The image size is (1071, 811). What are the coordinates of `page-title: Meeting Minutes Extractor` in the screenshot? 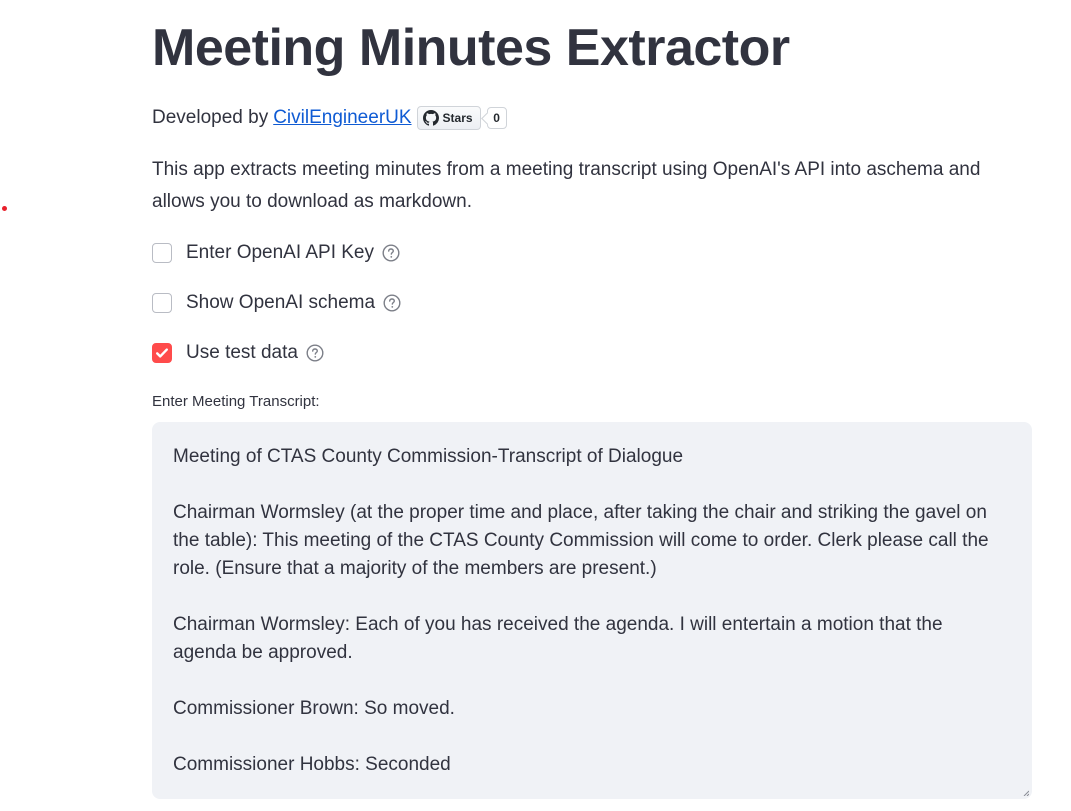 It's located at (471, 48).